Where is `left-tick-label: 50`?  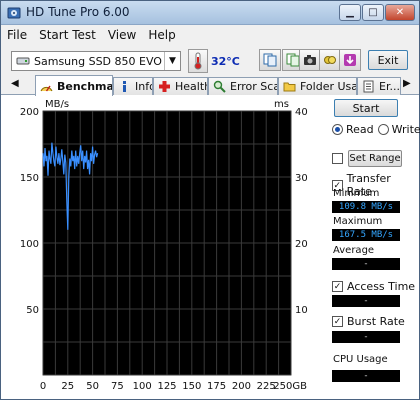
left-tick-label: 50 is located at coordinates (32, 310).